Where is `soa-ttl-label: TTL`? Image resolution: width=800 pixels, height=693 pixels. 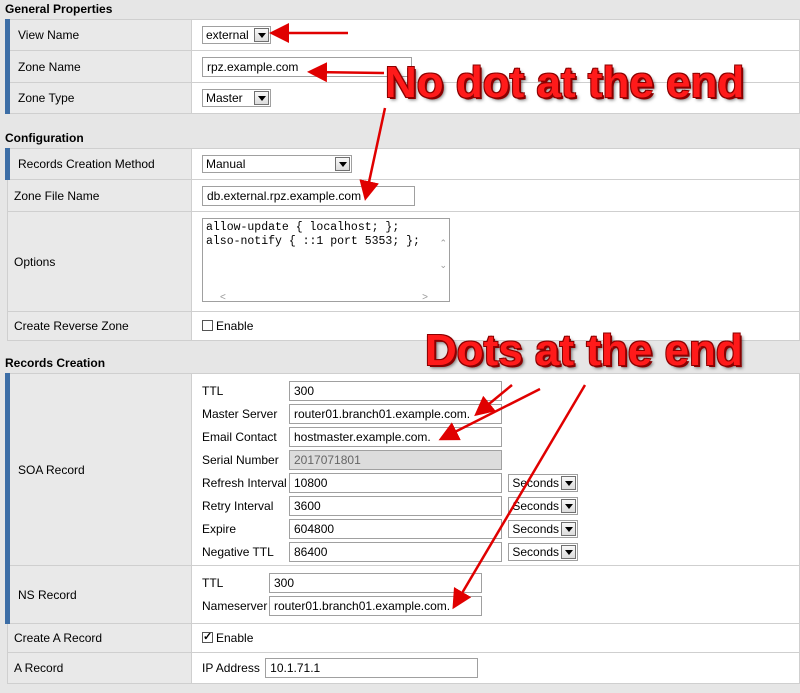
soa-ttl-label: TTL is located at coordinates (213, 390).